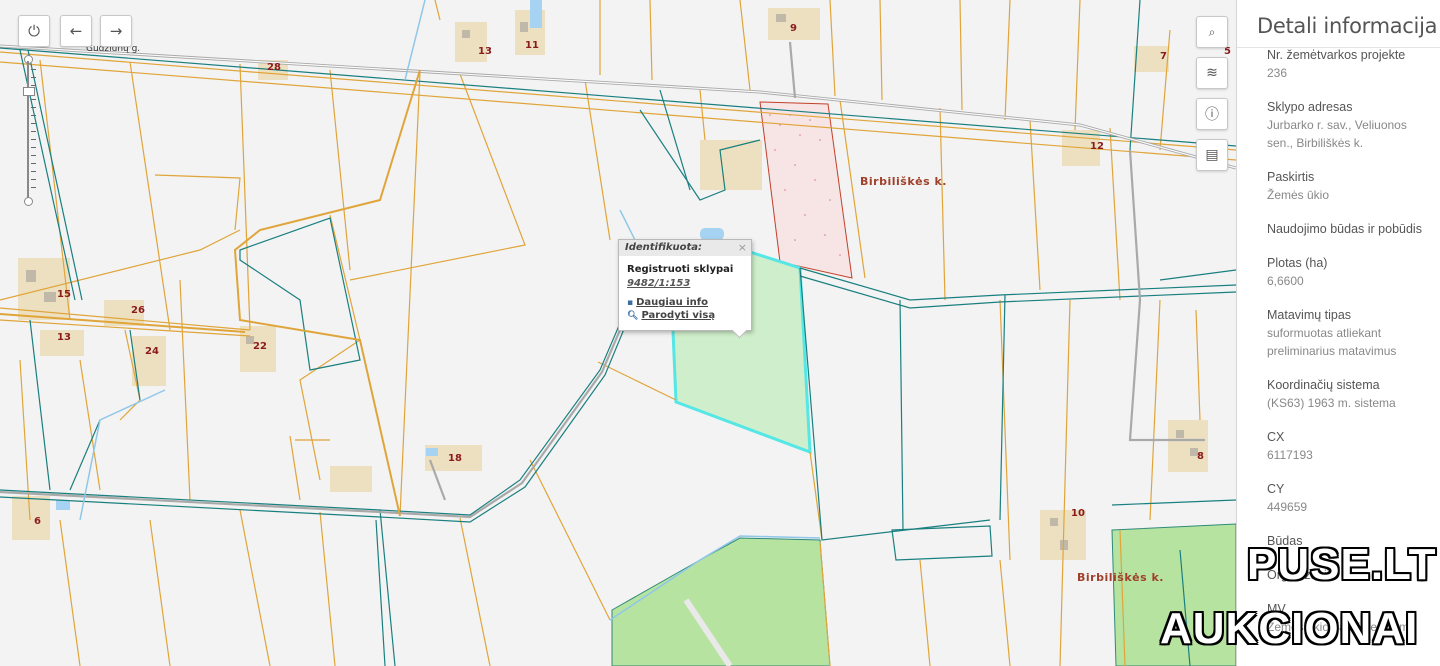  What do you see at coordinates (274, 67) in the screenshot?
I see `house-number: 28` at bounding box center [274, 67].